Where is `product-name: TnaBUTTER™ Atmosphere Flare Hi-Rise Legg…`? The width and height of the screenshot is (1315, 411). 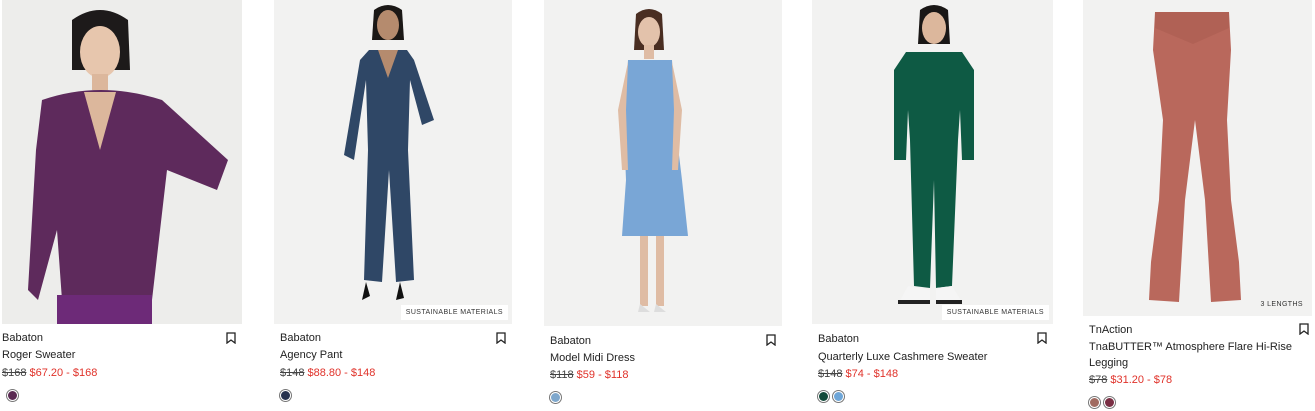 product-name: TnaBUTTER™ Atmosphere Flare Hi-Rise Legg… is located at coordinates (1191, 355).